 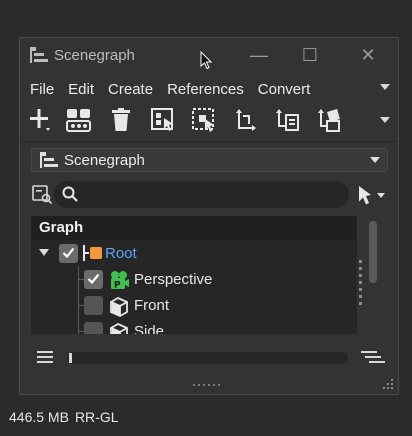 I want to click on minimize-button: —, so click(x=259, y=55).